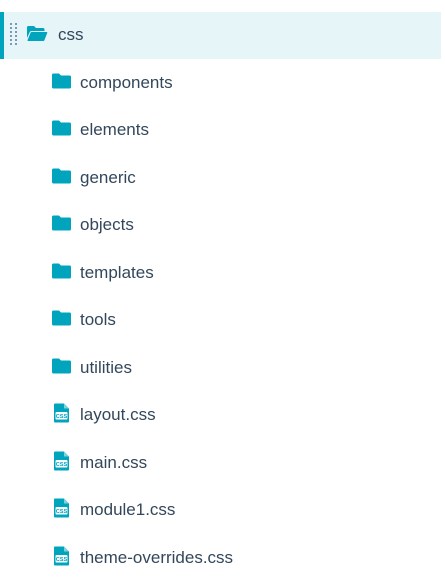  What do you see at coordinates (98, 319) in the screenshot?
I see `tree-item-label: tools` at bounding box center [98, 319].